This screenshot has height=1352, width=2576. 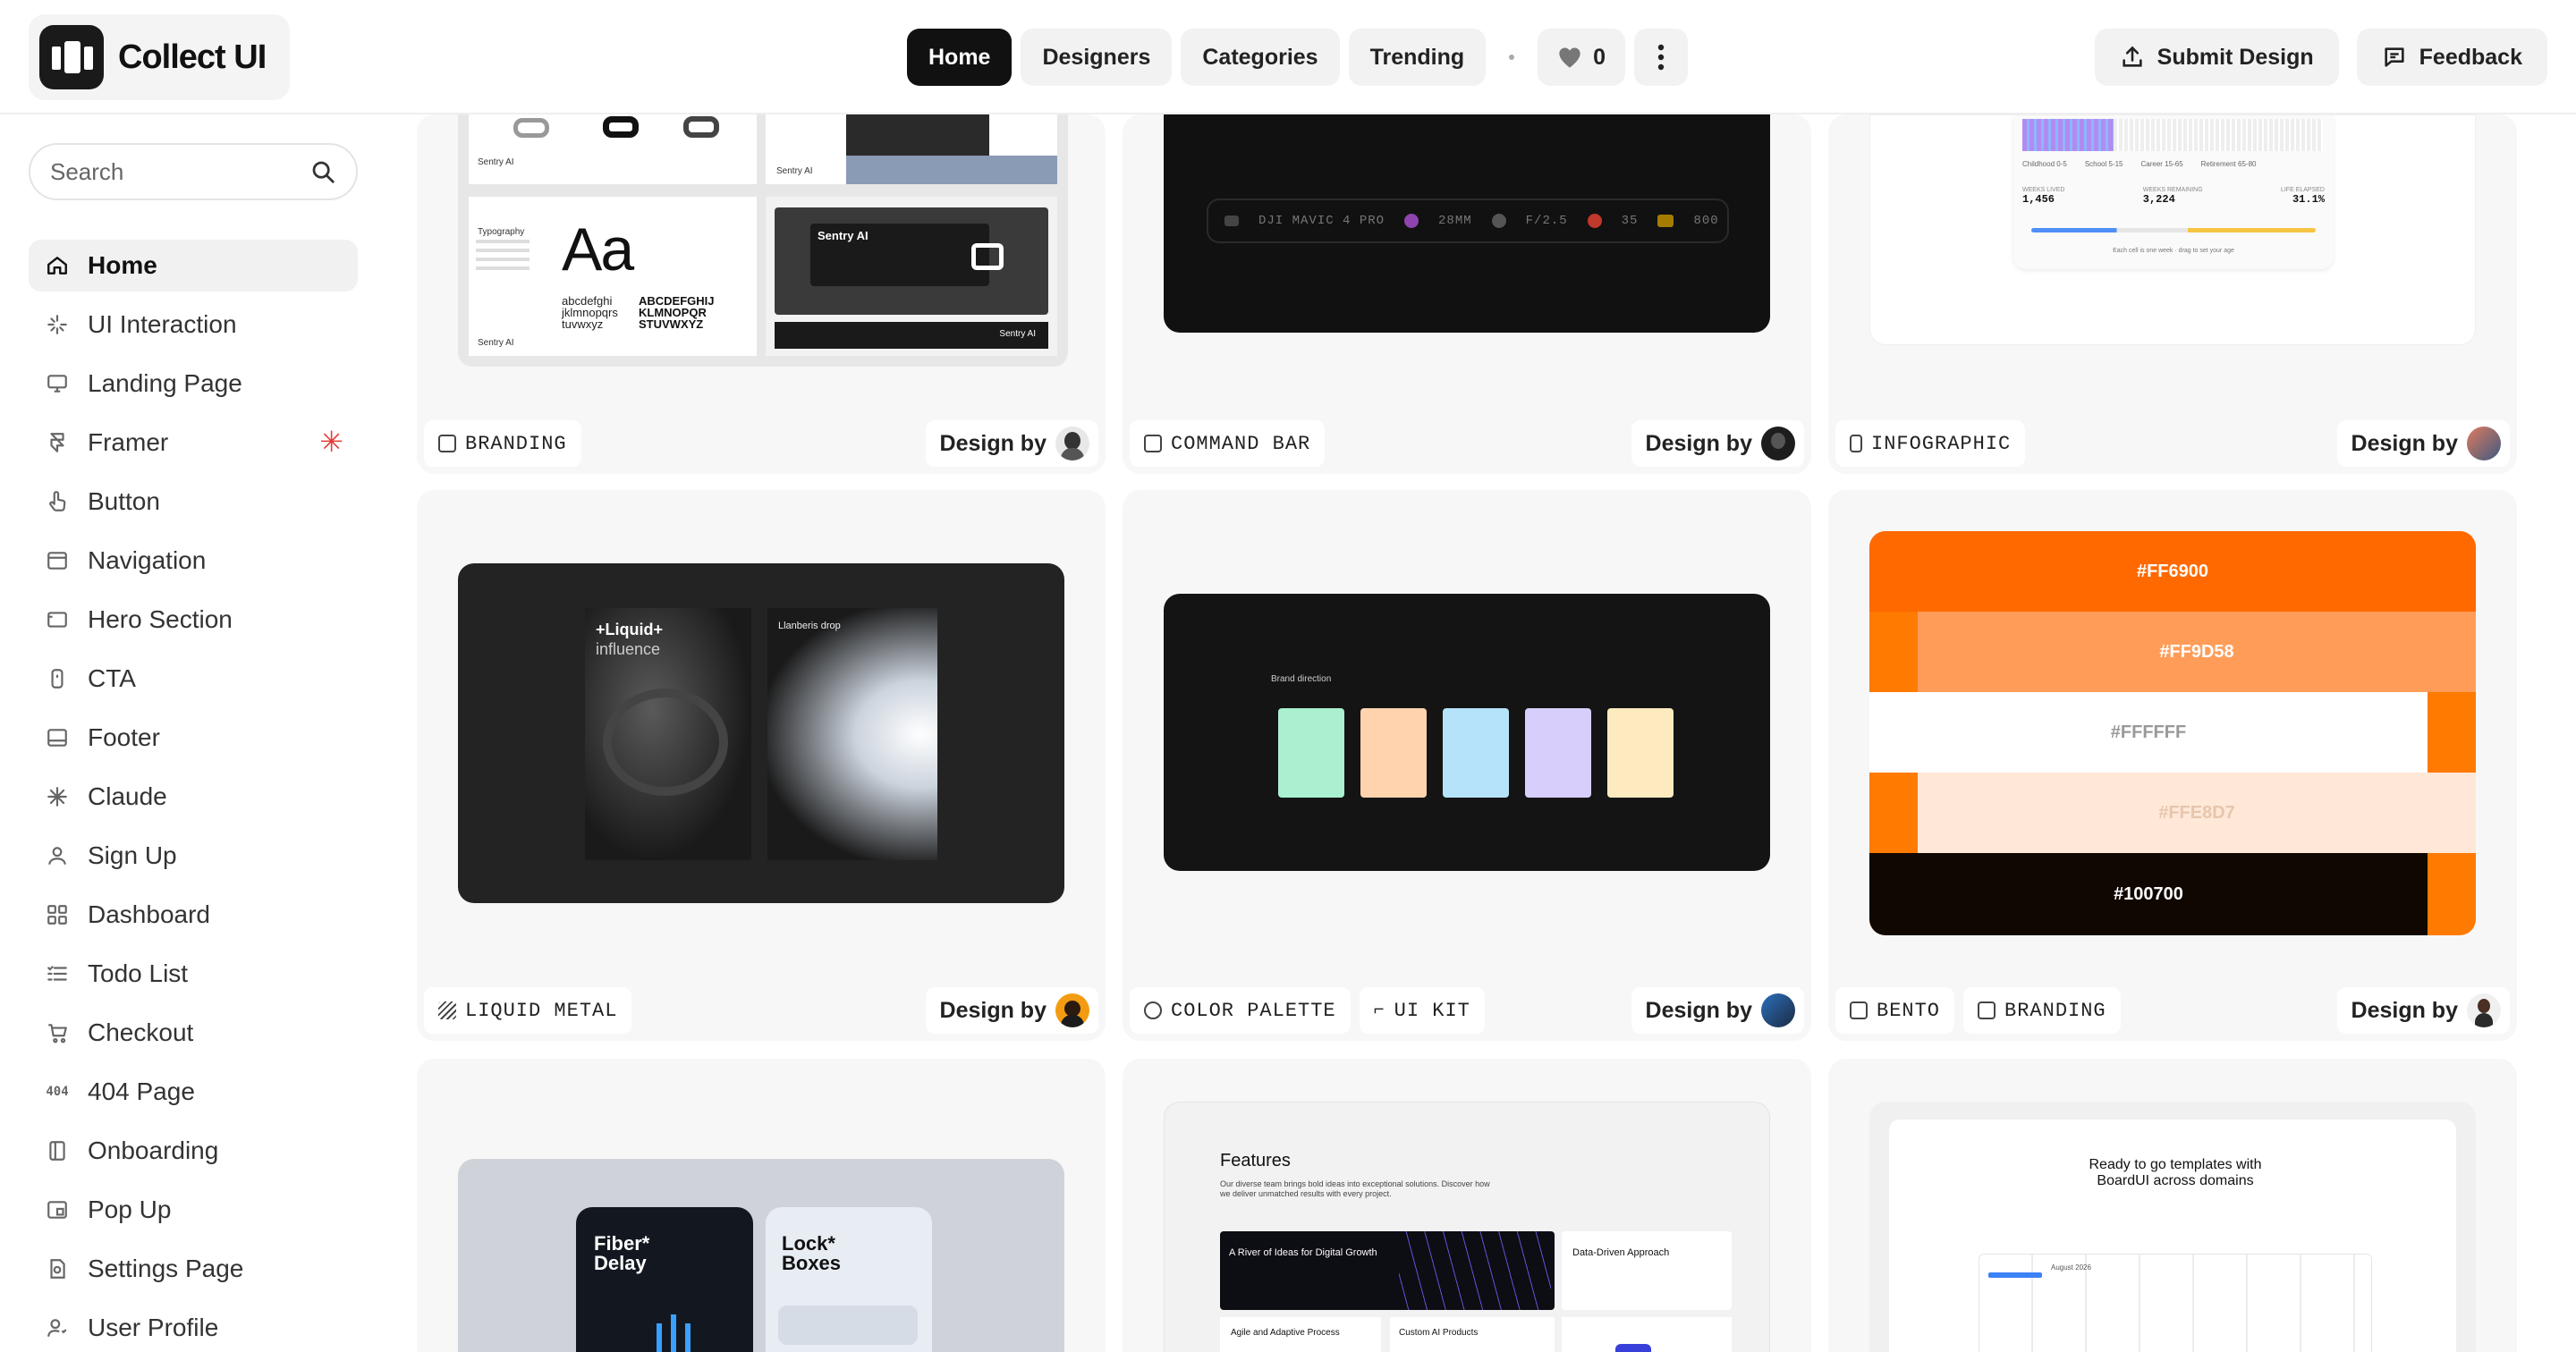 What do you see at coordinates (57, 855) in the screenshot?
I see `user-icon` at bounding box center [57, 855].